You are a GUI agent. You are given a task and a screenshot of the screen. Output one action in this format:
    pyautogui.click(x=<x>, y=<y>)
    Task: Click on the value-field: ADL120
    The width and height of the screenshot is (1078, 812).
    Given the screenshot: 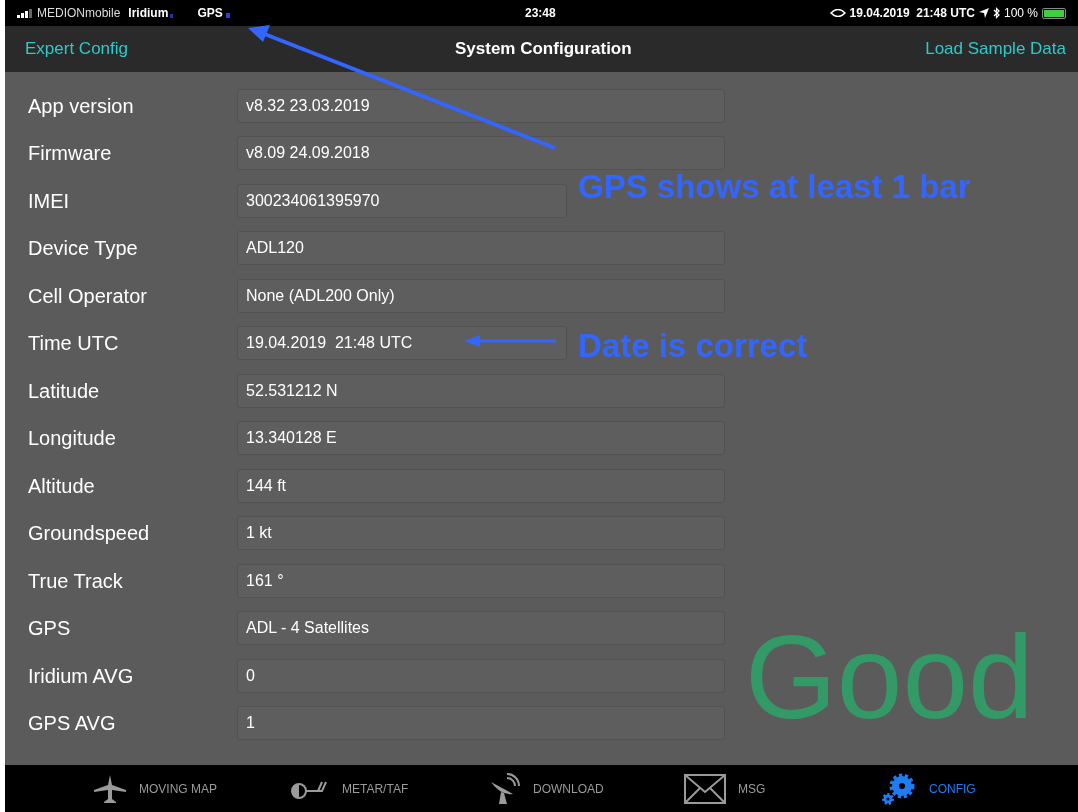 What is the action you would take?
    pyautogui.click(x=481, y=248)
    